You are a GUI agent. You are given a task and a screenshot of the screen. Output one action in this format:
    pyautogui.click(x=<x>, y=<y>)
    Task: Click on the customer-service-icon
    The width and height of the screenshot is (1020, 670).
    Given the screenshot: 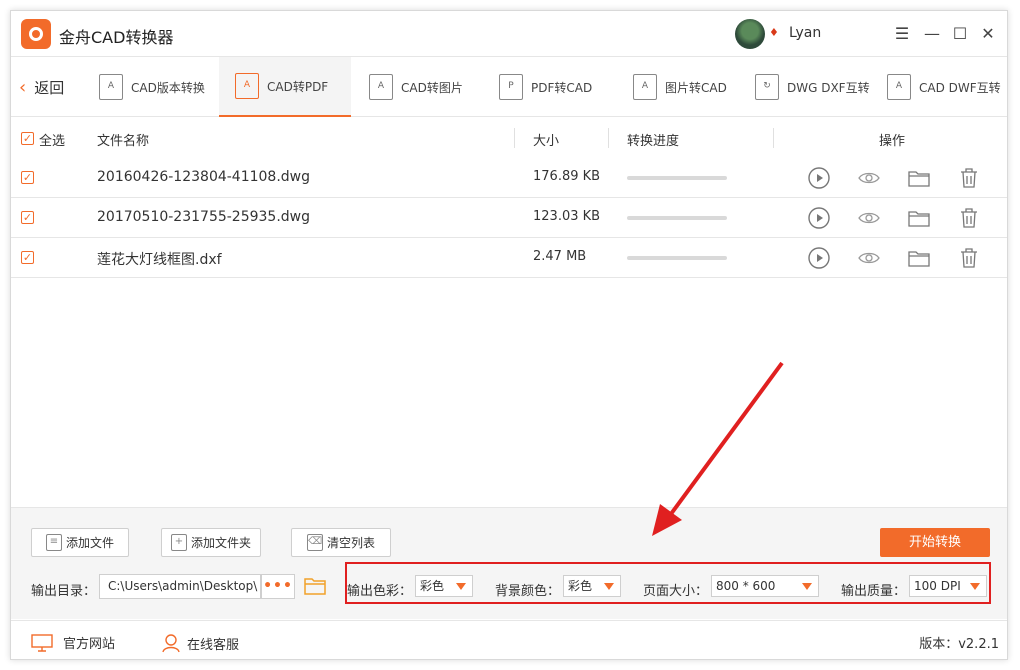 What is the action you would take?
    pyautogui.click(x=171, y=643)
    